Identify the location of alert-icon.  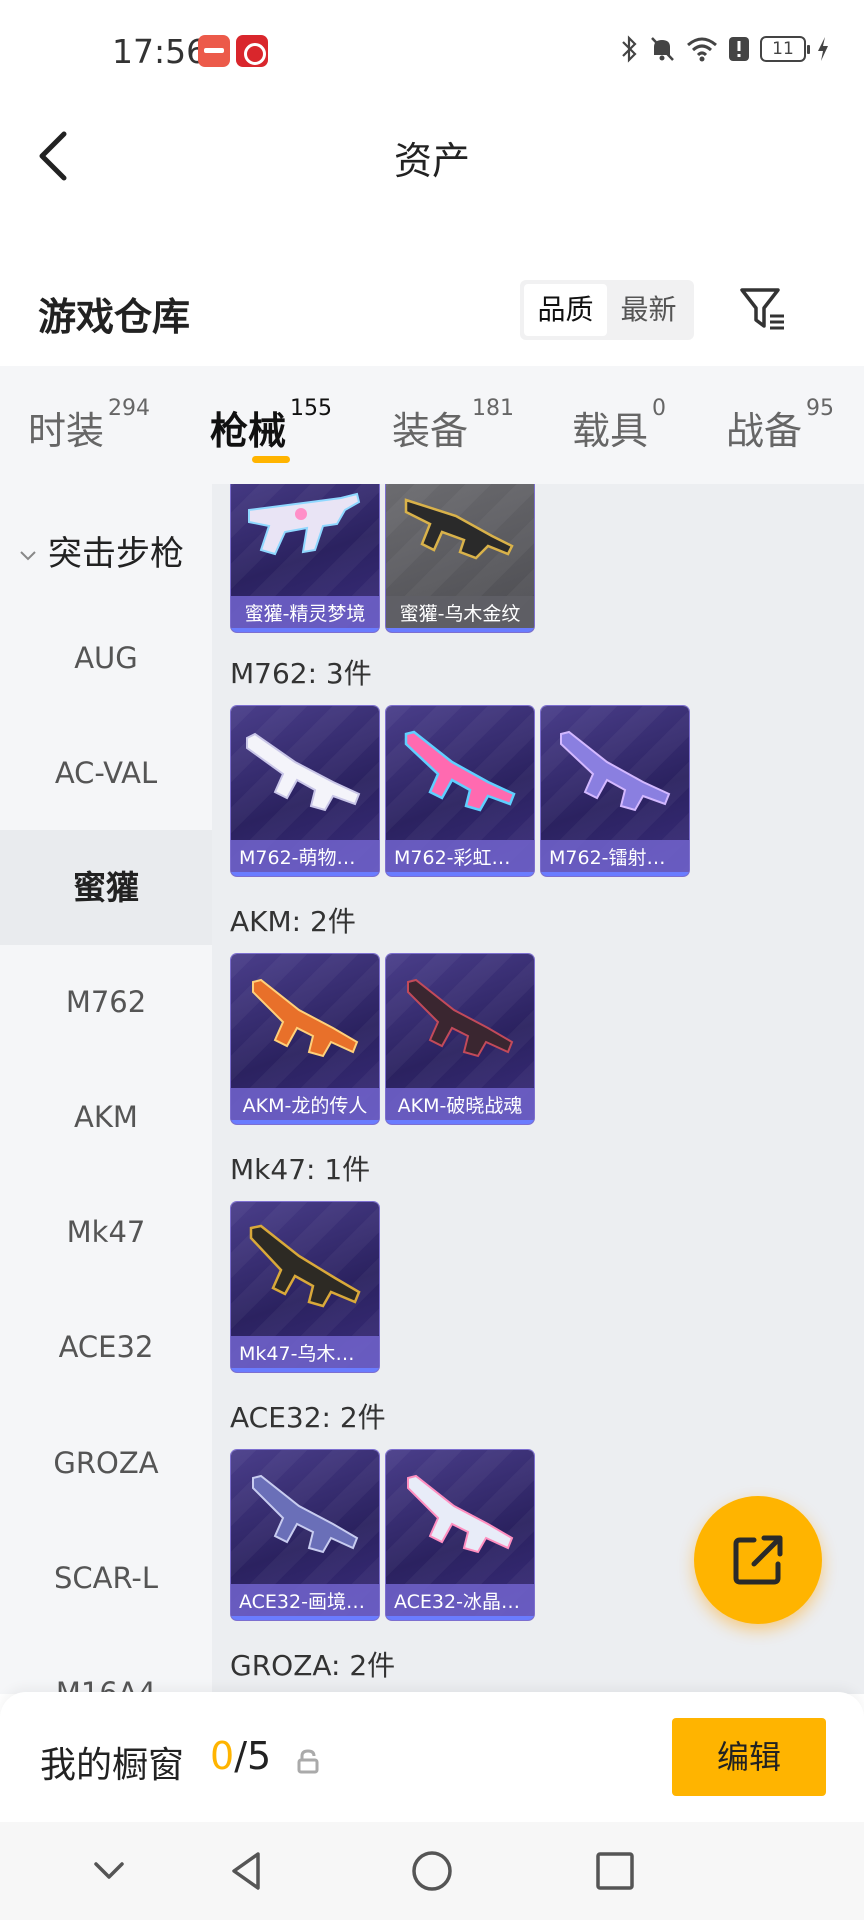
(739, 49).